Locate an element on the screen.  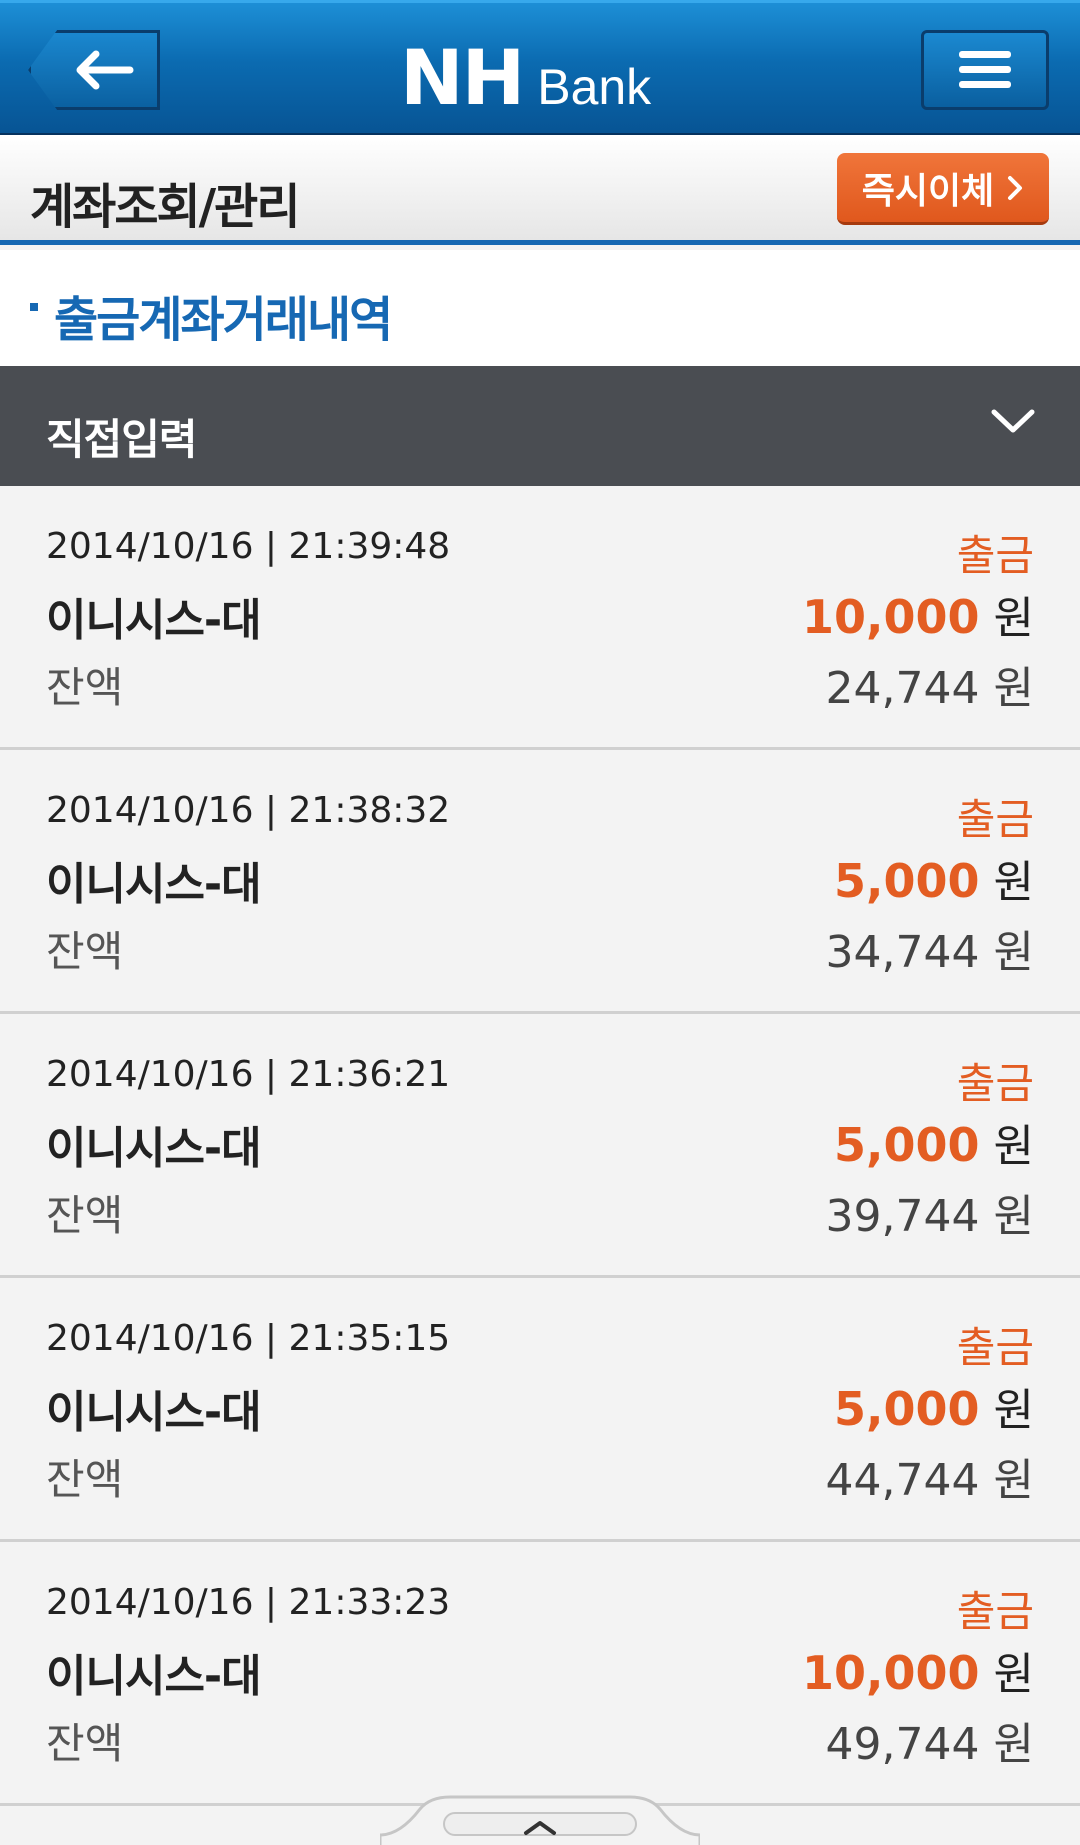
balance-amount: 39,744 is located at coordinates (902, 1216).